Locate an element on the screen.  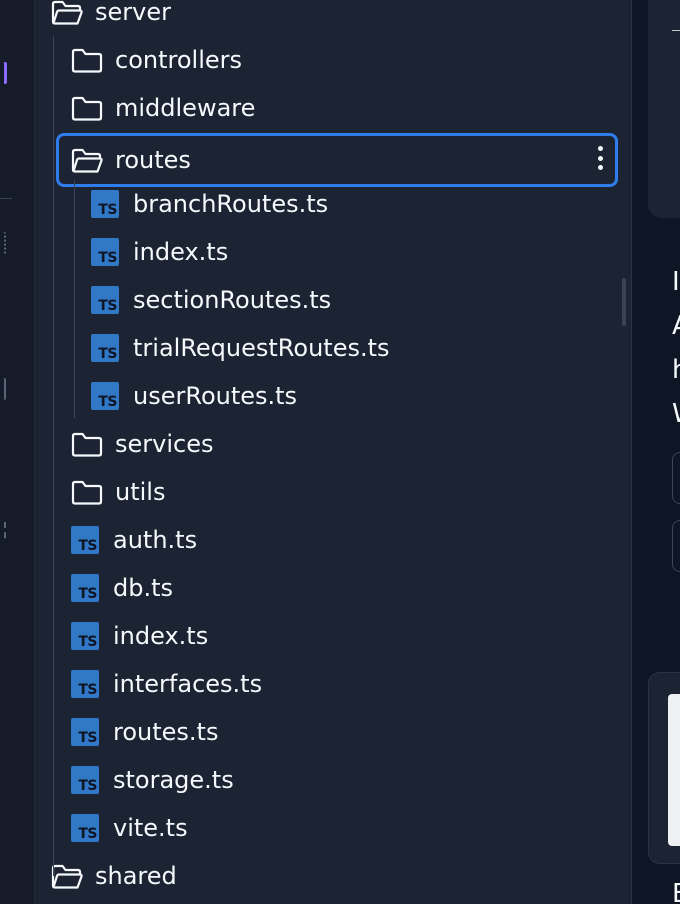
tree-item-label: sectionRoutes.ts is located at coordinates (232, 300).